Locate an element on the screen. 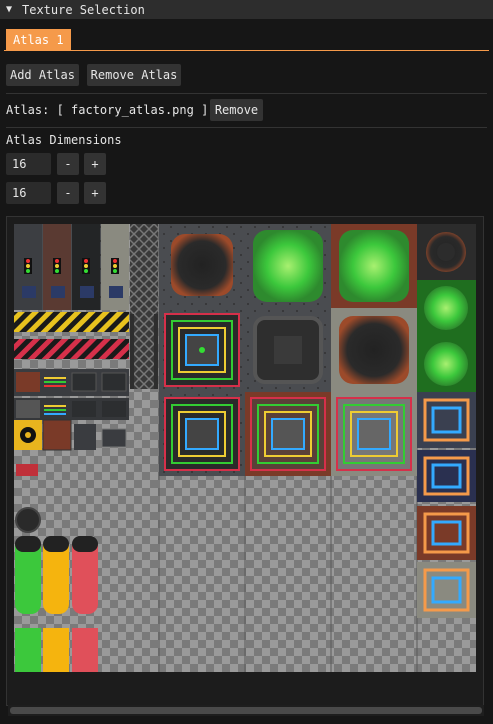  horizontal-scrollbar is located at coordinates (246, 710).